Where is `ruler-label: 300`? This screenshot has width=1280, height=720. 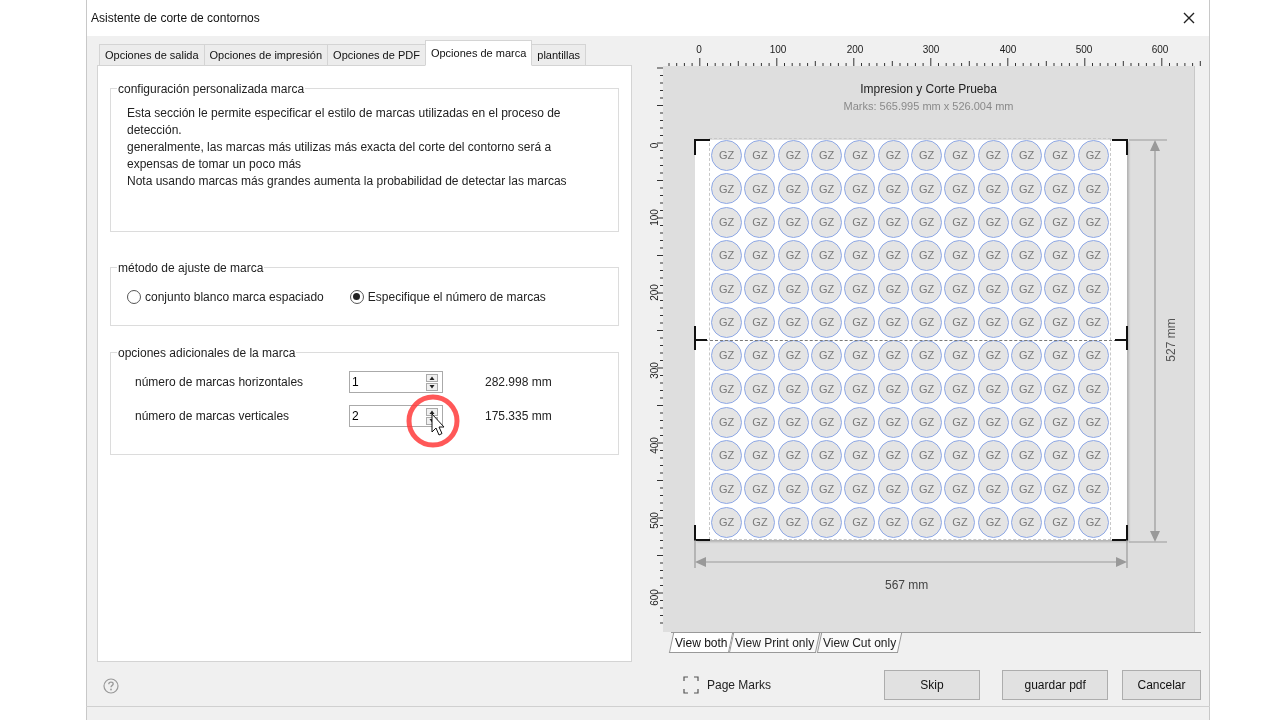 ruler-label: 300 is located at coordinates (654, 371).